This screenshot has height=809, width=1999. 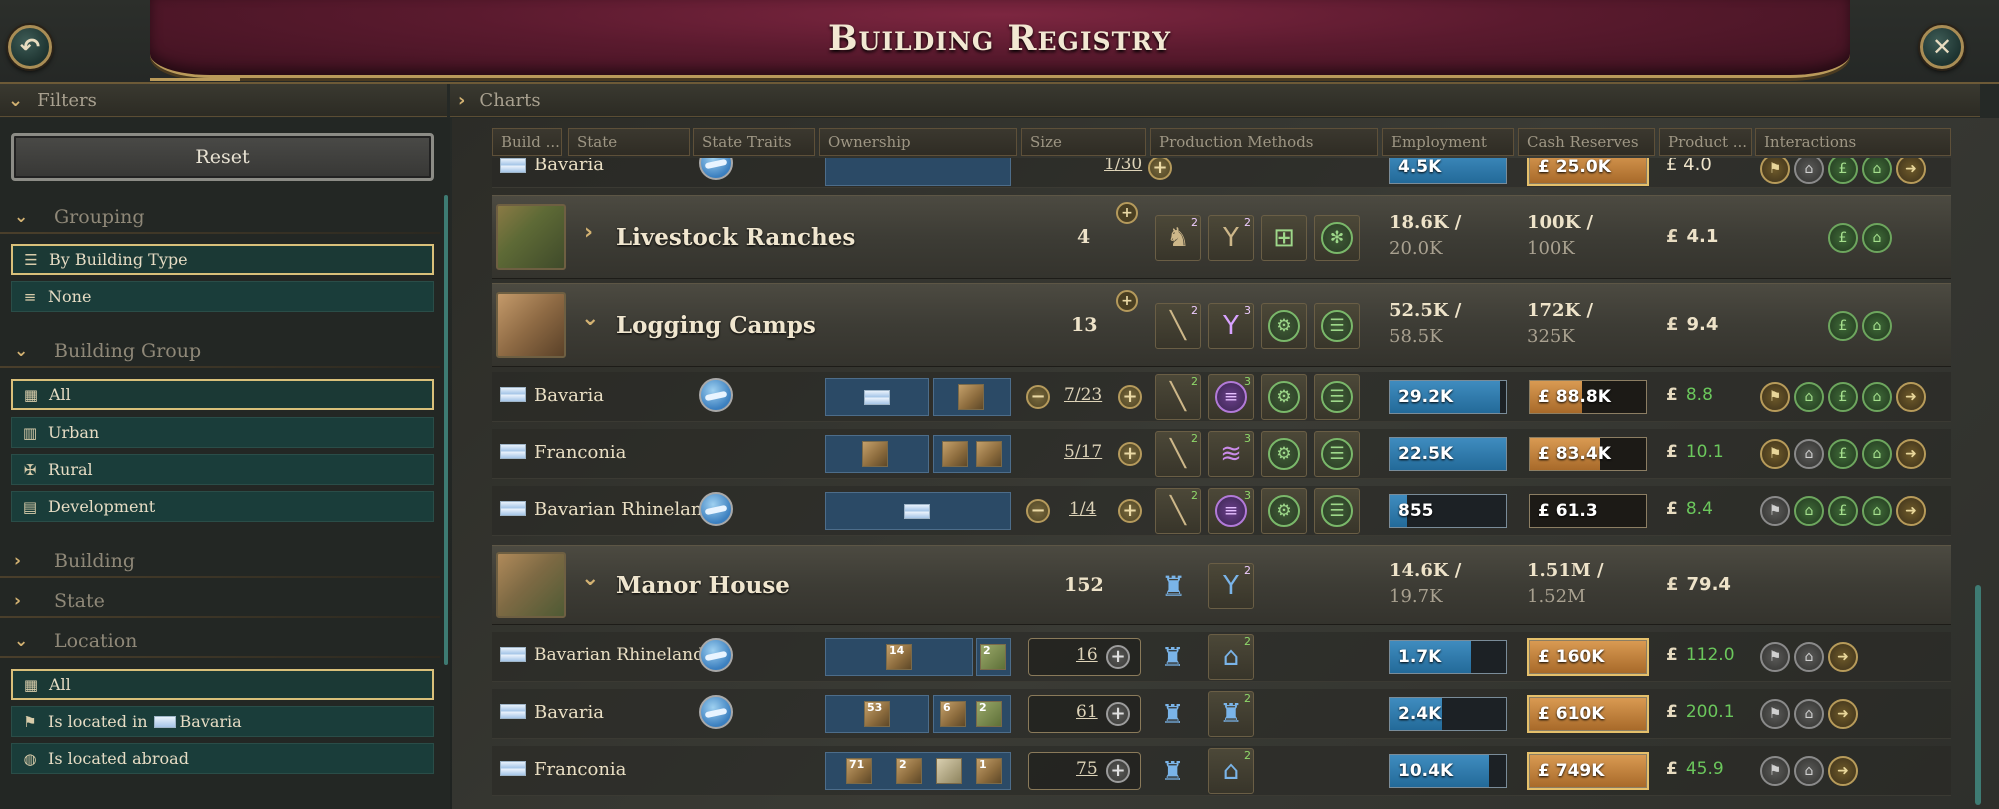 I want to click on grouping-header: ⌄ Grouping, so click(x=220, y=218).